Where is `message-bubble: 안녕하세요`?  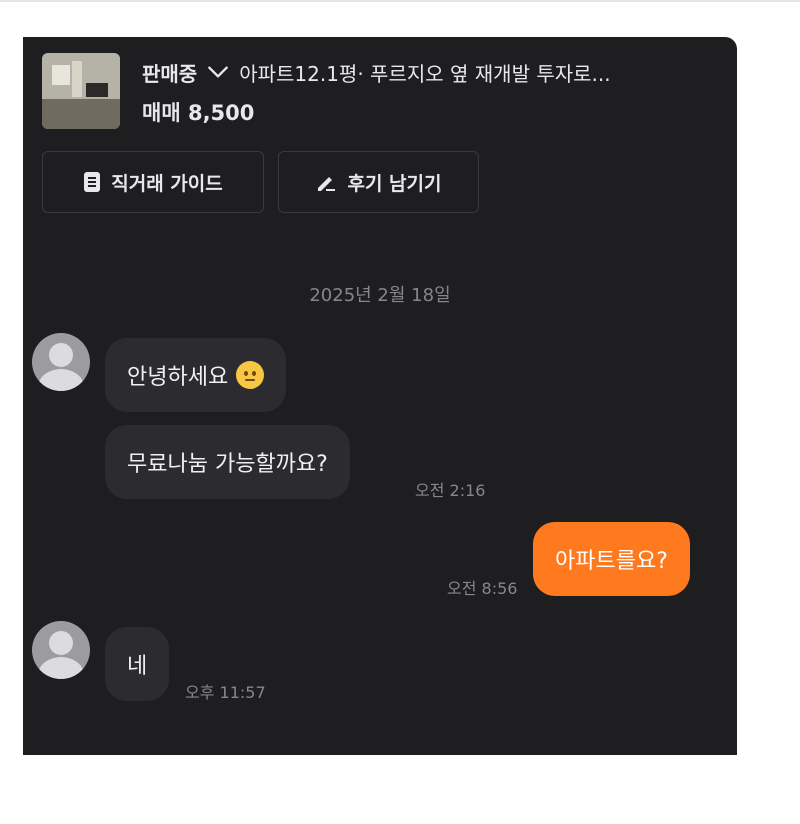
message-bubble: 안녕하세요 is located at coordinates (196, 375).